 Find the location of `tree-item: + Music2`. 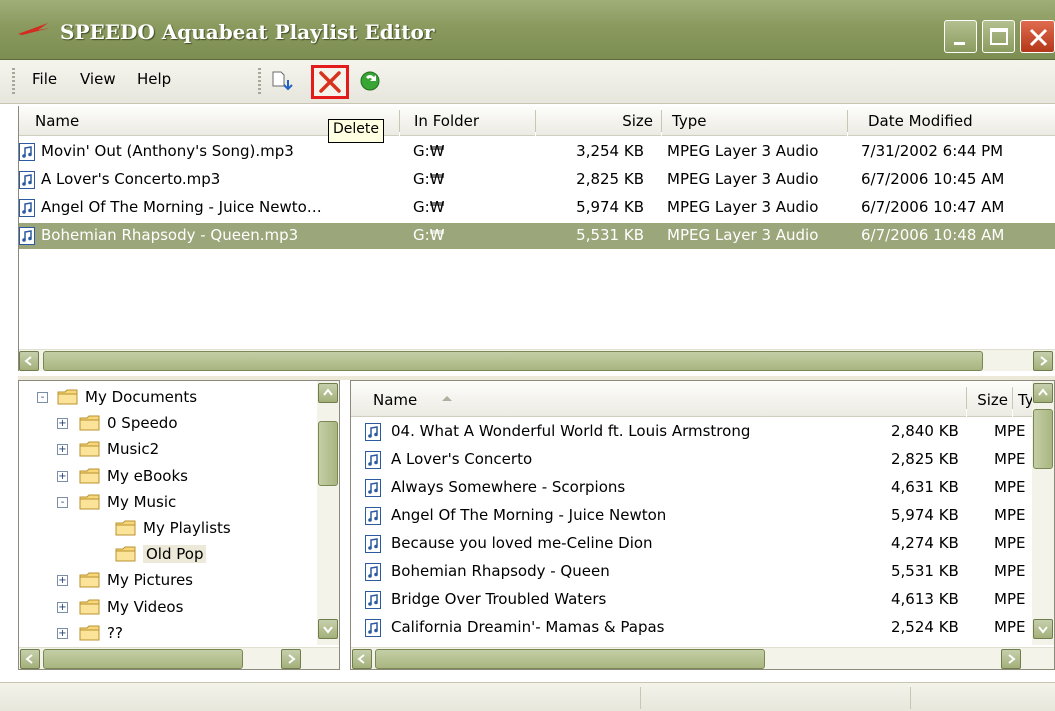

tree-item: + Music2 is located at coordinates (167, 450).